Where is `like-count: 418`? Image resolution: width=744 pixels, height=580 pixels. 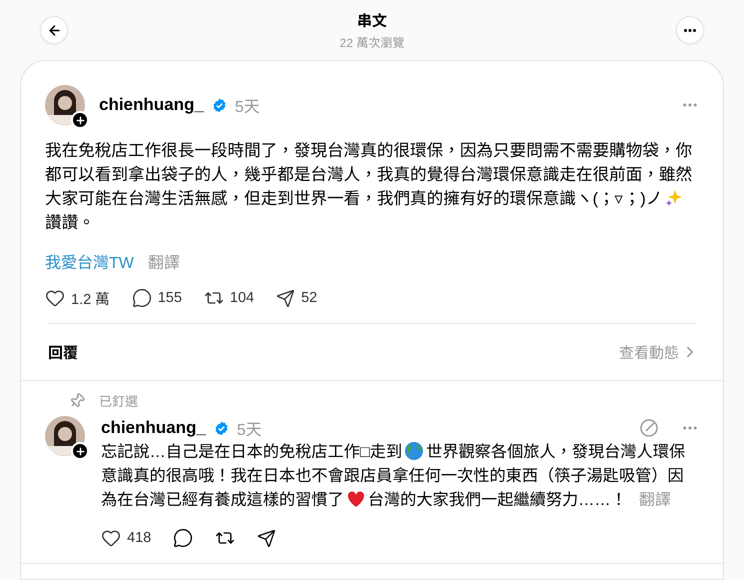
like-count: 418 is located at coordinates (139, 538).